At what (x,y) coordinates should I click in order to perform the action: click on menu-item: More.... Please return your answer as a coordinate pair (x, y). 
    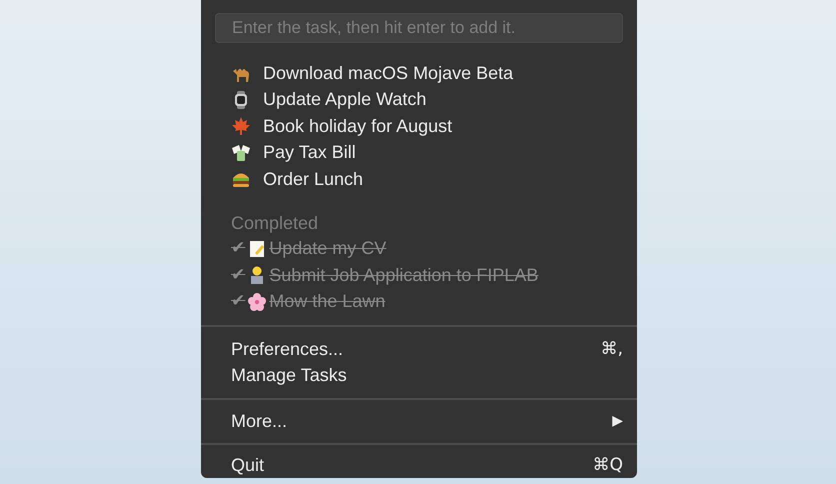
    Looking at the image, I should click on (259, 421).